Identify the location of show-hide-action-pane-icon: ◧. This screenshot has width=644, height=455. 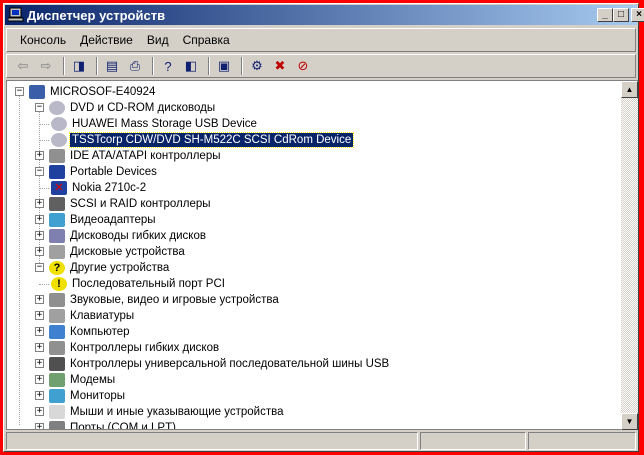
(191, 66).